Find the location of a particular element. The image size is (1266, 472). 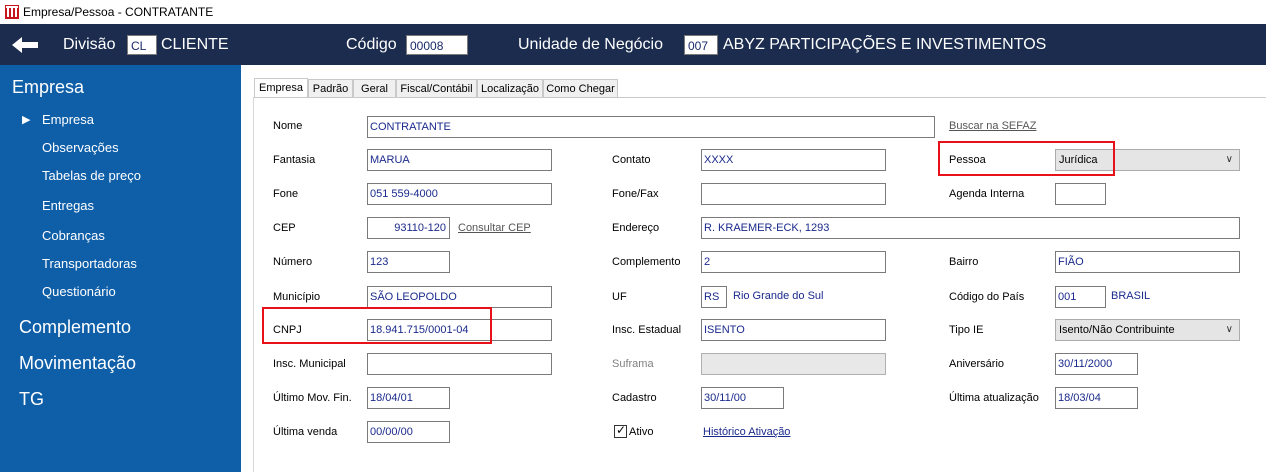

insc-municipal-label: Insc. Municipal is located at coordinates (309, 364).